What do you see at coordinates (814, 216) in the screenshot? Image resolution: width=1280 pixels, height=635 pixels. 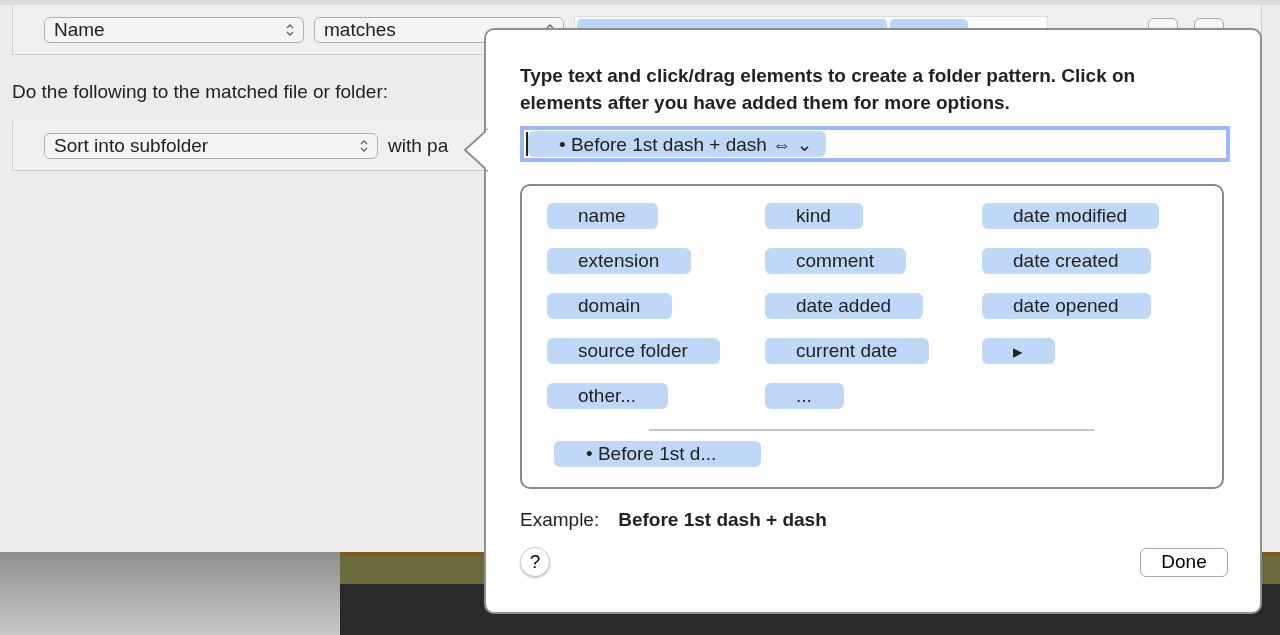 I see `element-token: kind` at bounding box center [814, 216].